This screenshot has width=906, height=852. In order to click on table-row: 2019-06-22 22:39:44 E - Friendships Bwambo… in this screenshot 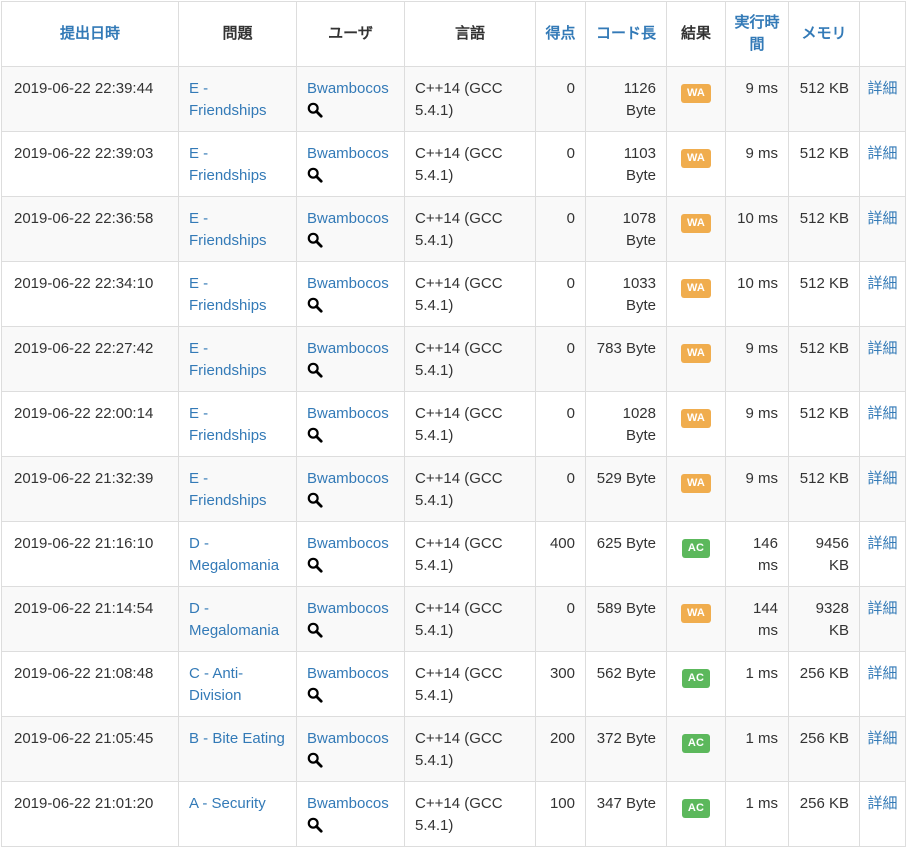, I will do `click(453, 99)`.